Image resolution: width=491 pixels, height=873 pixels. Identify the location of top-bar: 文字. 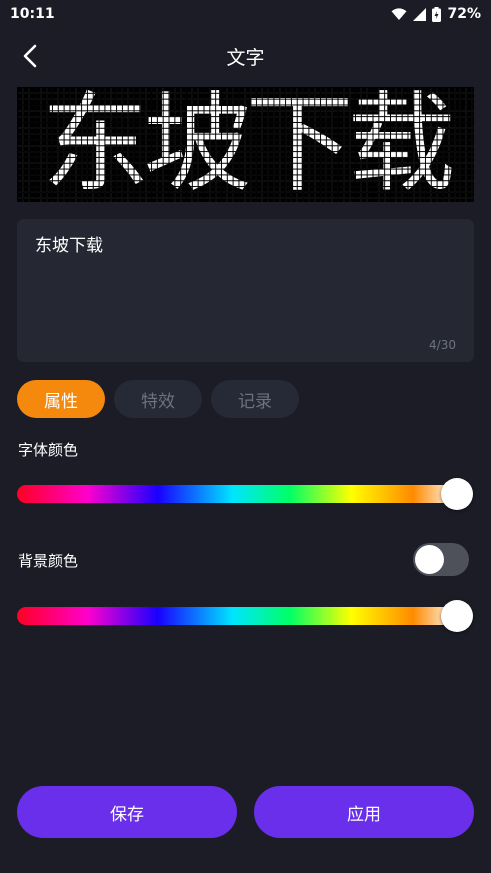
(245, 56).